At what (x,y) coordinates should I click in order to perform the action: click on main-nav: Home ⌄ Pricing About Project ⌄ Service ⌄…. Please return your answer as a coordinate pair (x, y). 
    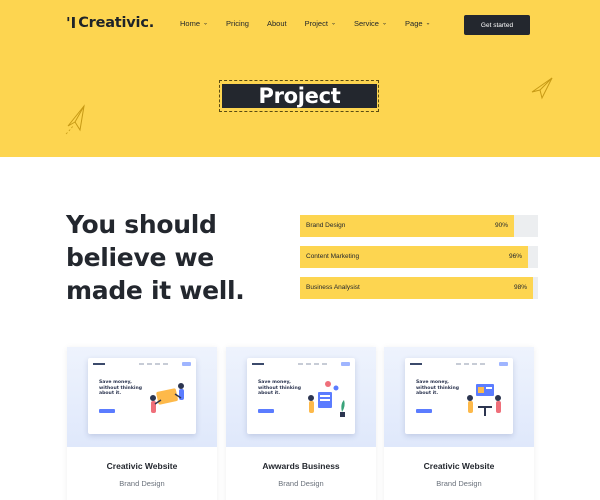
    Looking at the image, I should click on (314, 23).